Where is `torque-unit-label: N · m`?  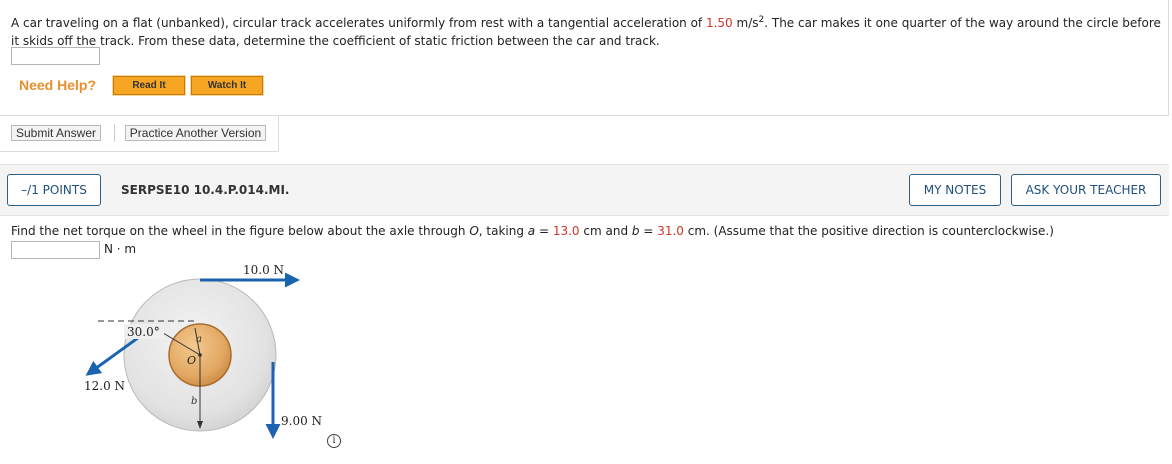 torque-unit-label: N · m is located at coordinates (120, 249).